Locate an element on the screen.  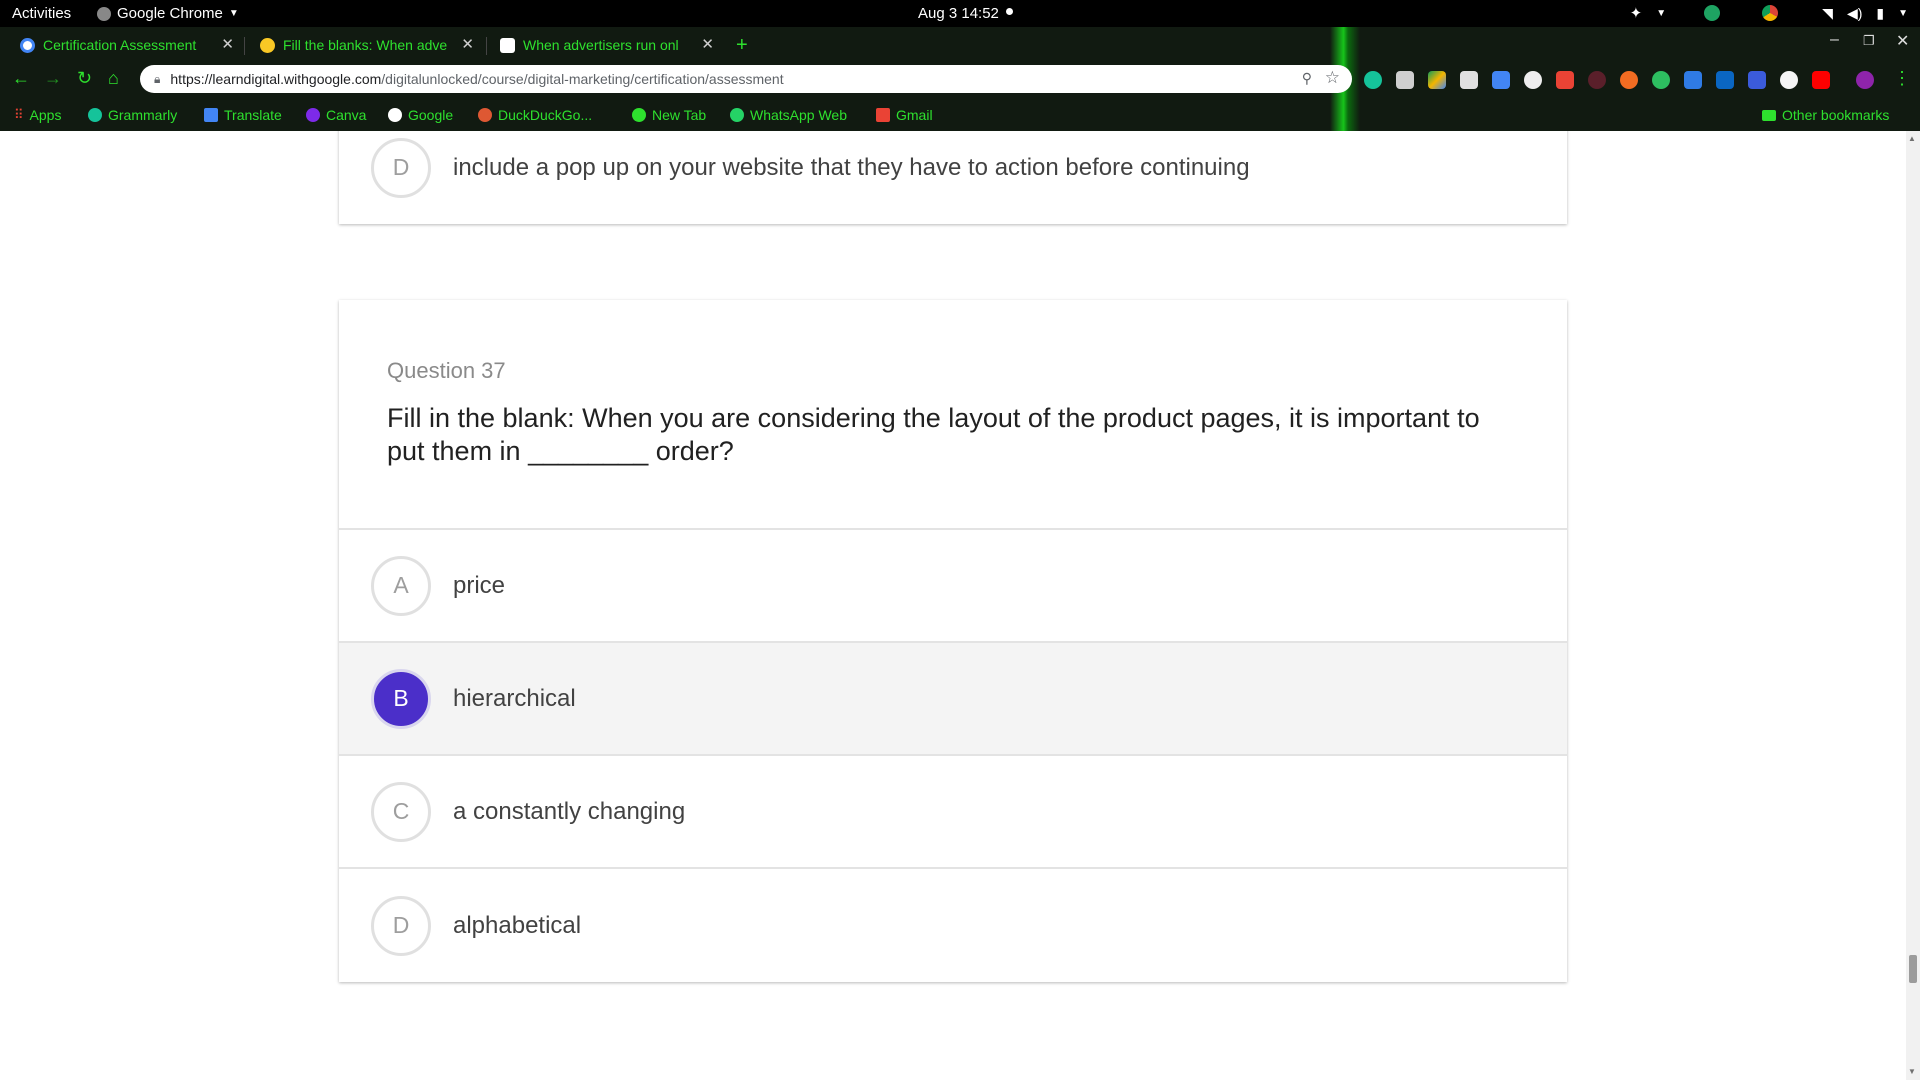
chrome-tray-icon is located at coordinates (1770, 13).